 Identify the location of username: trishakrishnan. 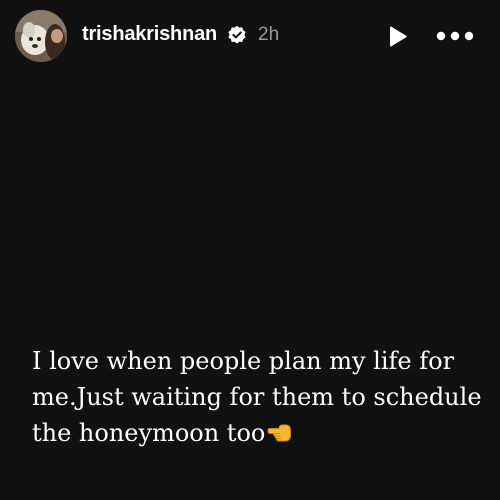
(149, 34).